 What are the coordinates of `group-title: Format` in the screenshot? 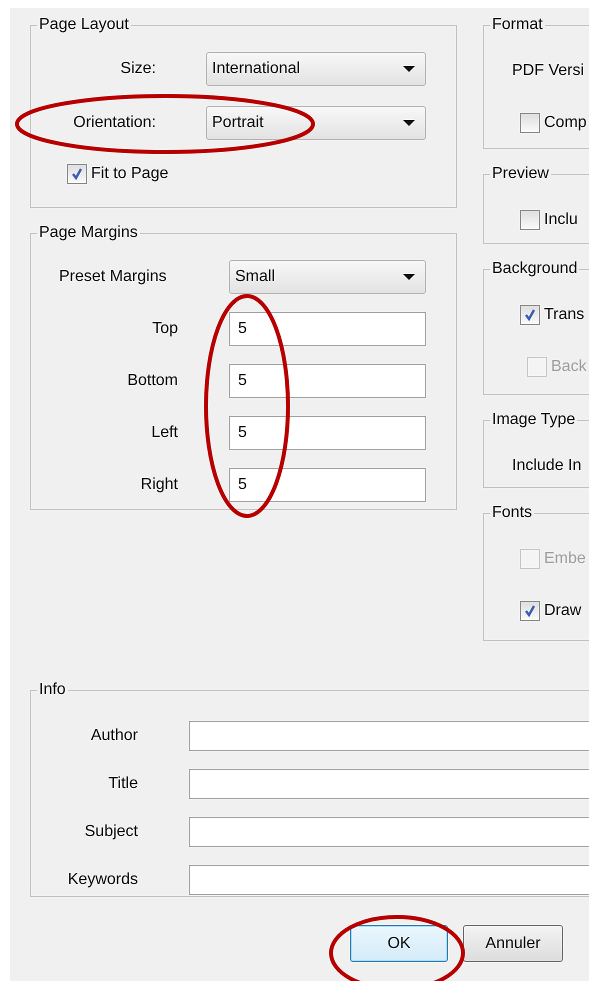 It's located at (517, 25).